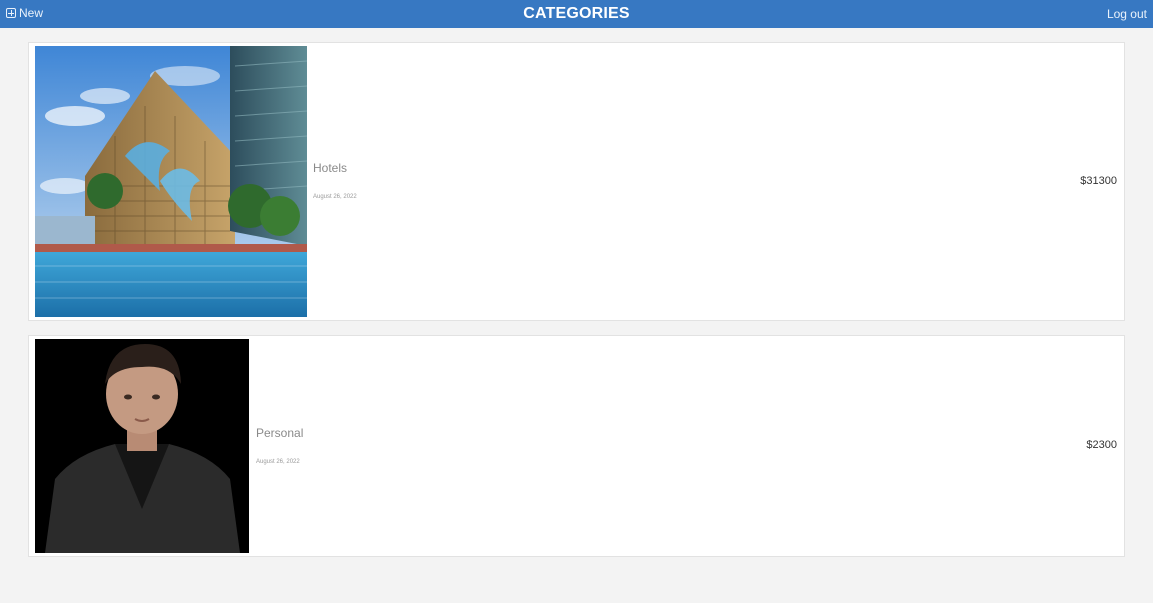 Image resolution: width=1153 pixels, height=603 pixels. I want to click on category-image-personal, so click(142, 446).